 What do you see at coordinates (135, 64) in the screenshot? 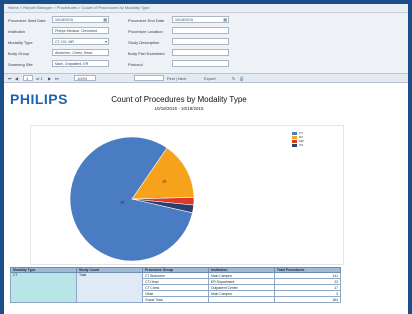
I see `param-label: Protocol` at bounding box center [135, 64].